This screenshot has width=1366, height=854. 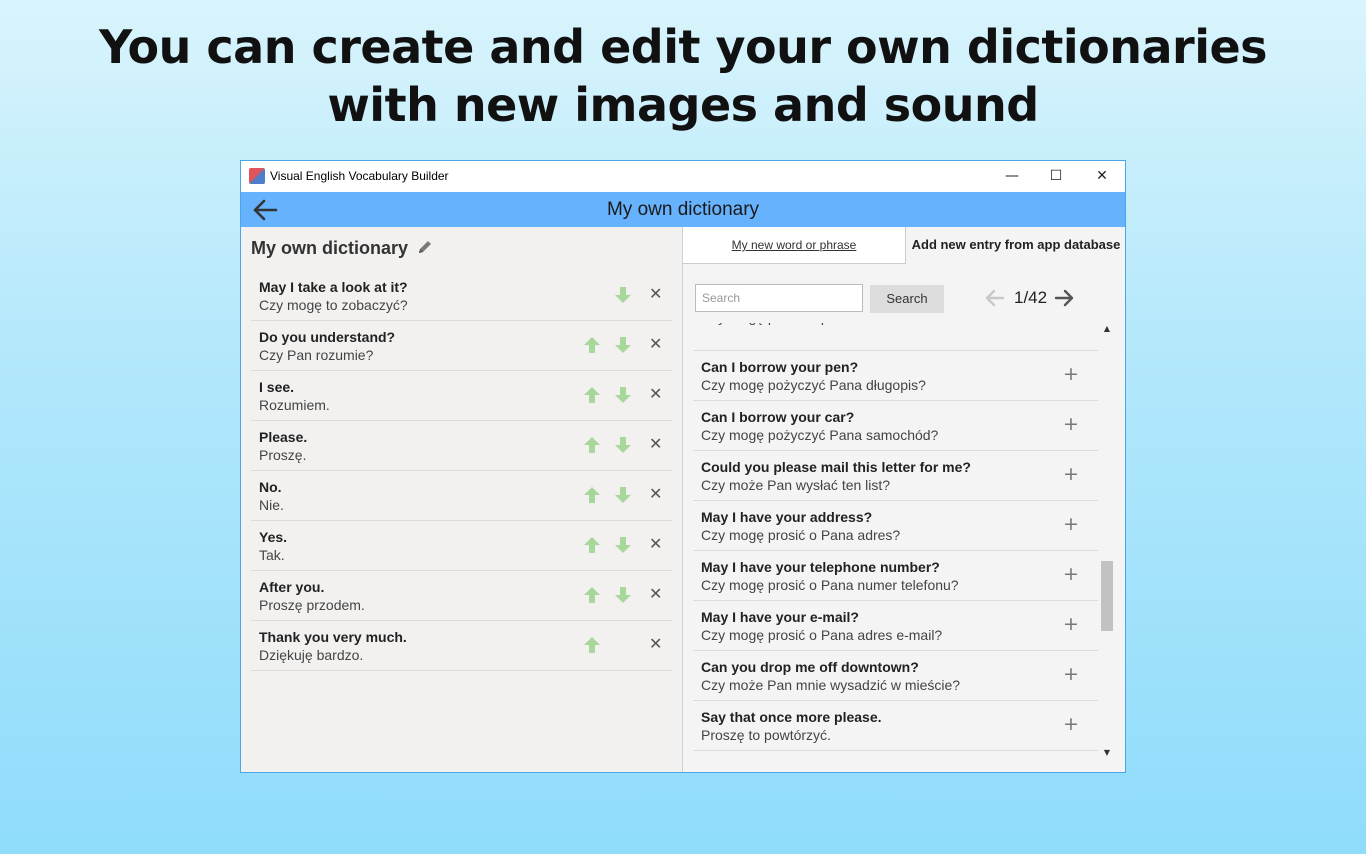 I want to click on app-header: My own dictionary, so click(x=683, y=209).